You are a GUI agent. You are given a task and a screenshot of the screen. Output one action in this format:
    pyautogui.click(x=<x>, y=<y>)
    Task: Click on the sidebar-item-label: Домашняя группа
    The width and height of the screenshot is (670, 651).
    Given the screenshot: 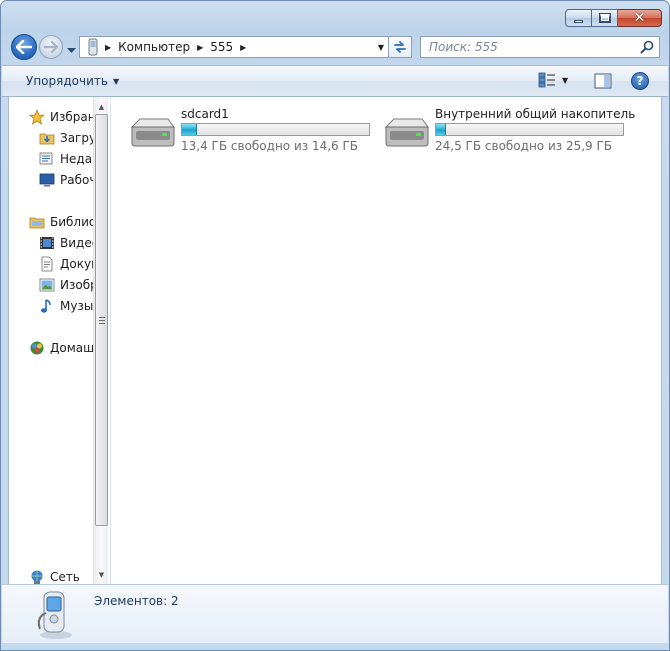 What is the action you would take?
    pyautogui.click(x=71, y=348)
    